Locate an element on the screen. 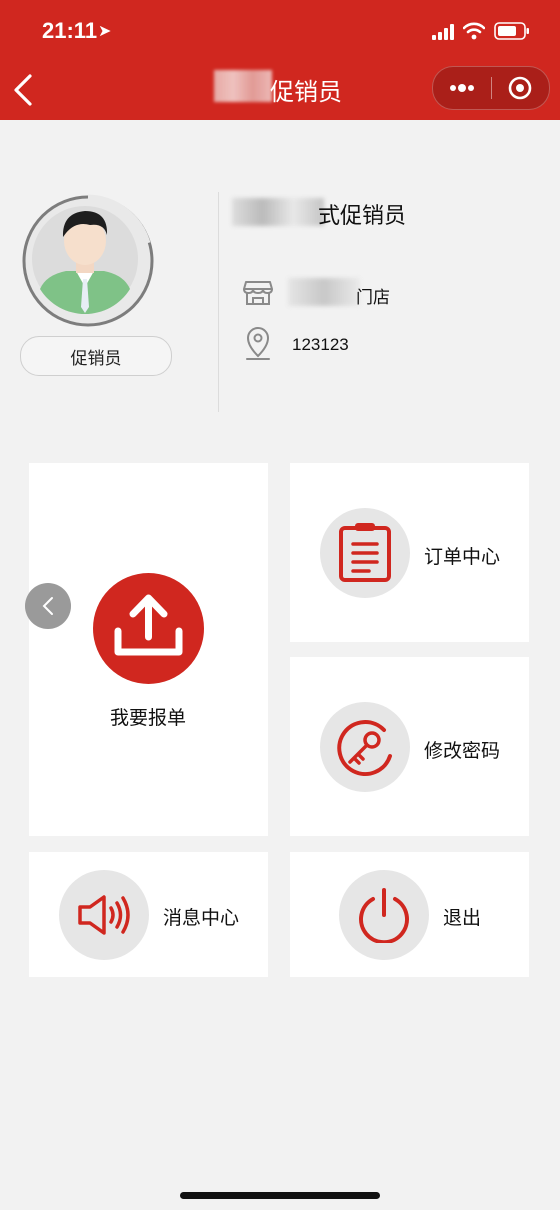  logout-card: 退出 is located at coordinates (409, 914).